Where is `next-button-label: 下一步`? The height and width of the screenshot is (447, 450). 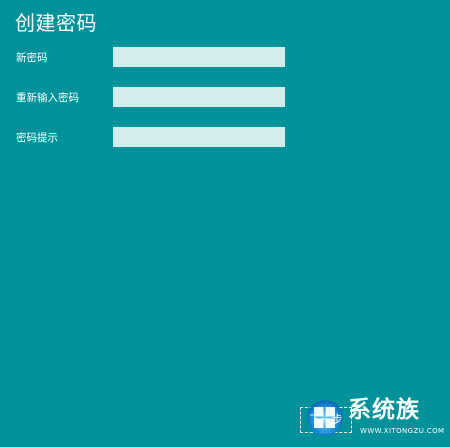
next-button-label: 下一步 is located at coordinates (326, 419).